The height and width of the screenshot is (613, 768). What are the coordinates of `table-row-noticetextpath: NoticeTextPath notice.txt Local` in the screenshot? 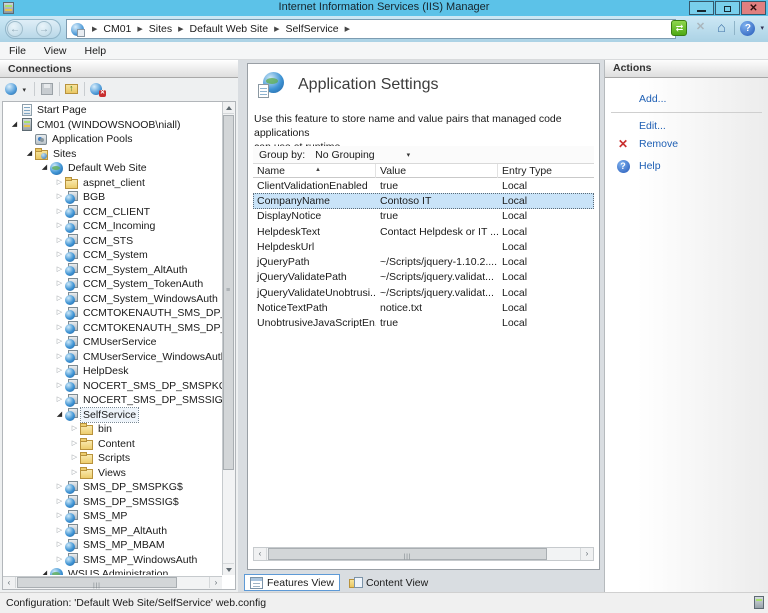 It's located at (423, 307).